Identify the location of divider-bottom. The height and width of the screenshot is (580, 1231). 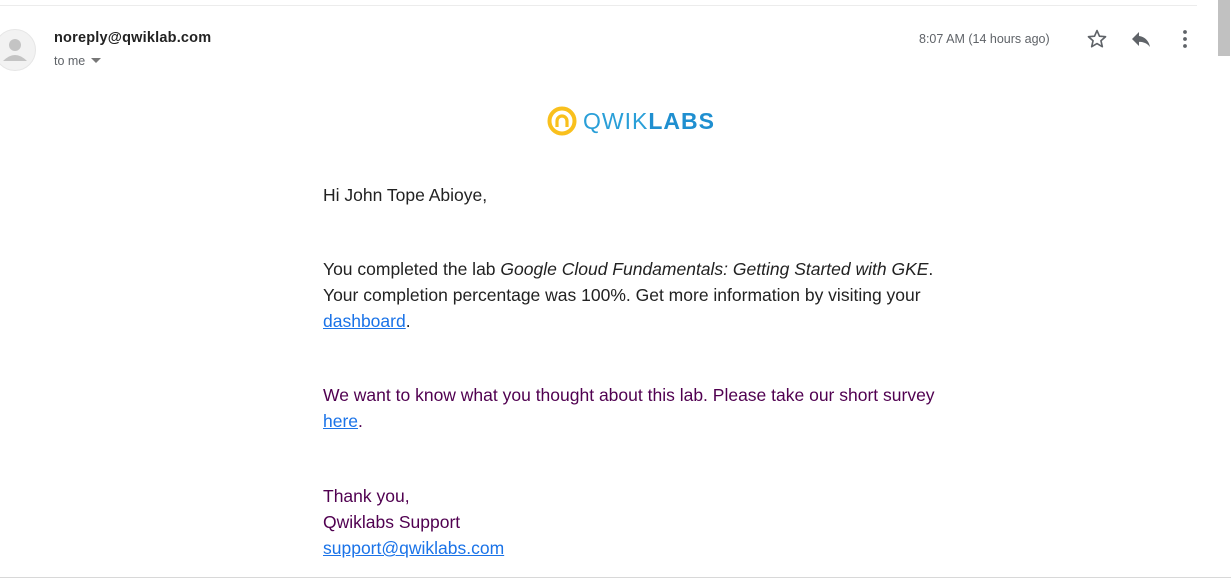
(615, 577).